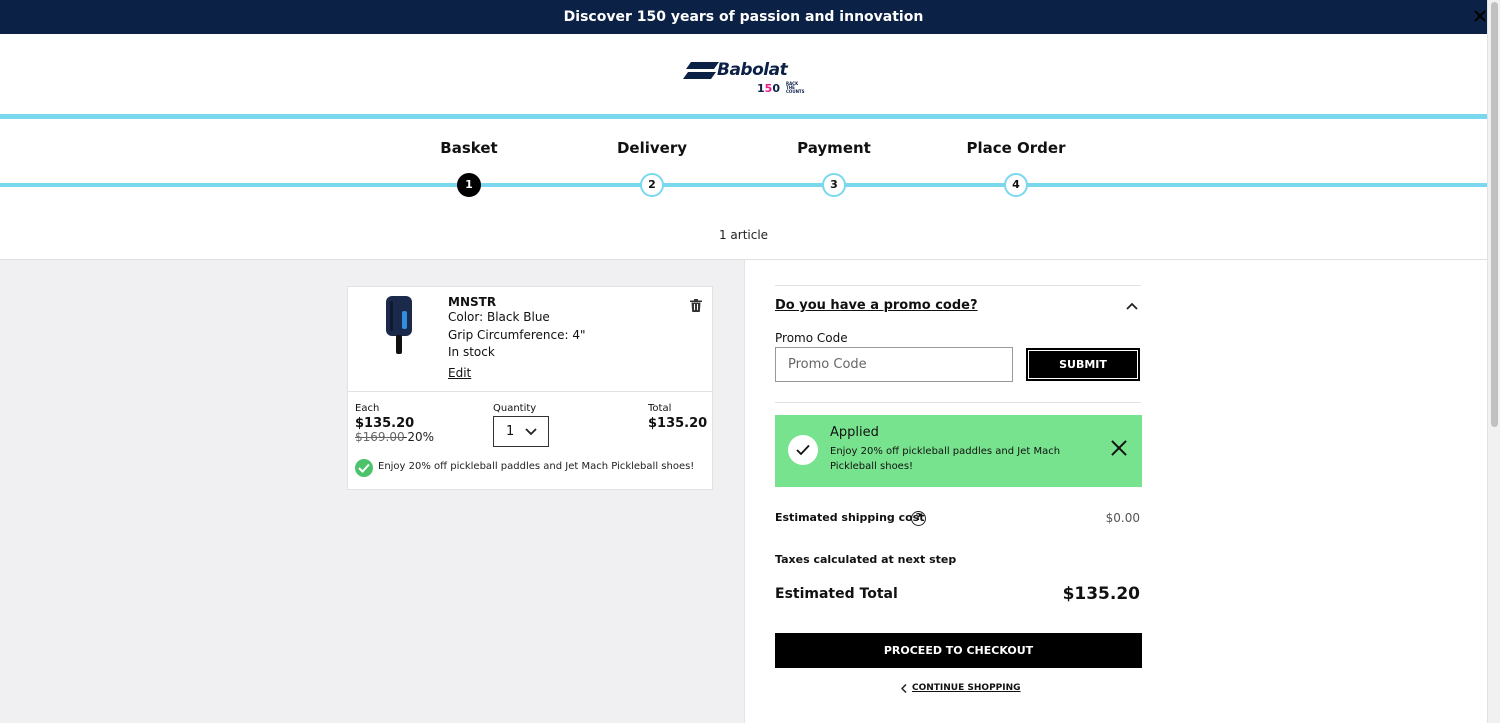 The image size is (1500, 723). What do you see at coordinates (510, 431) in the screenshot?
I see `quantity-value: 1` at bounding box center [510, 431].